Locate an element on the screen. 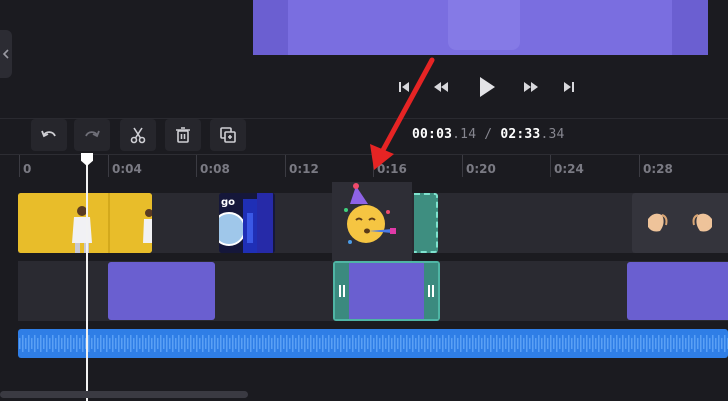 The width and height of the screenshot is (728, 401). skip-to-end-icon is located at coordinates (569, 87).